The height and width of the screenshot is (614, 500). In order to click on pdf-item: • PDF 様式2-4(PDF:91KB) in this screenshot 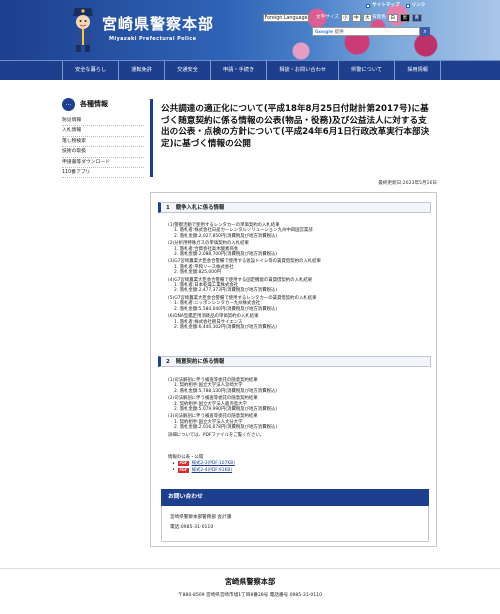, I will do `click(201, 470)`.